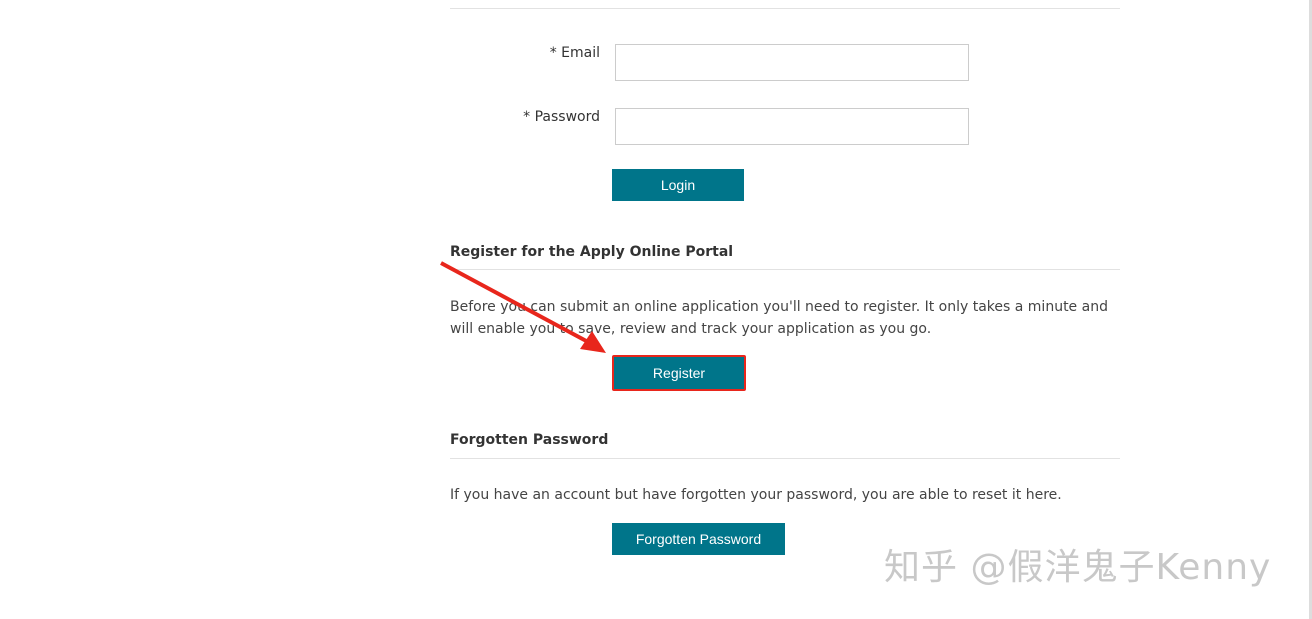 This screenshot has width=1312, height=619. I want to click on divider, so click(785, 458).